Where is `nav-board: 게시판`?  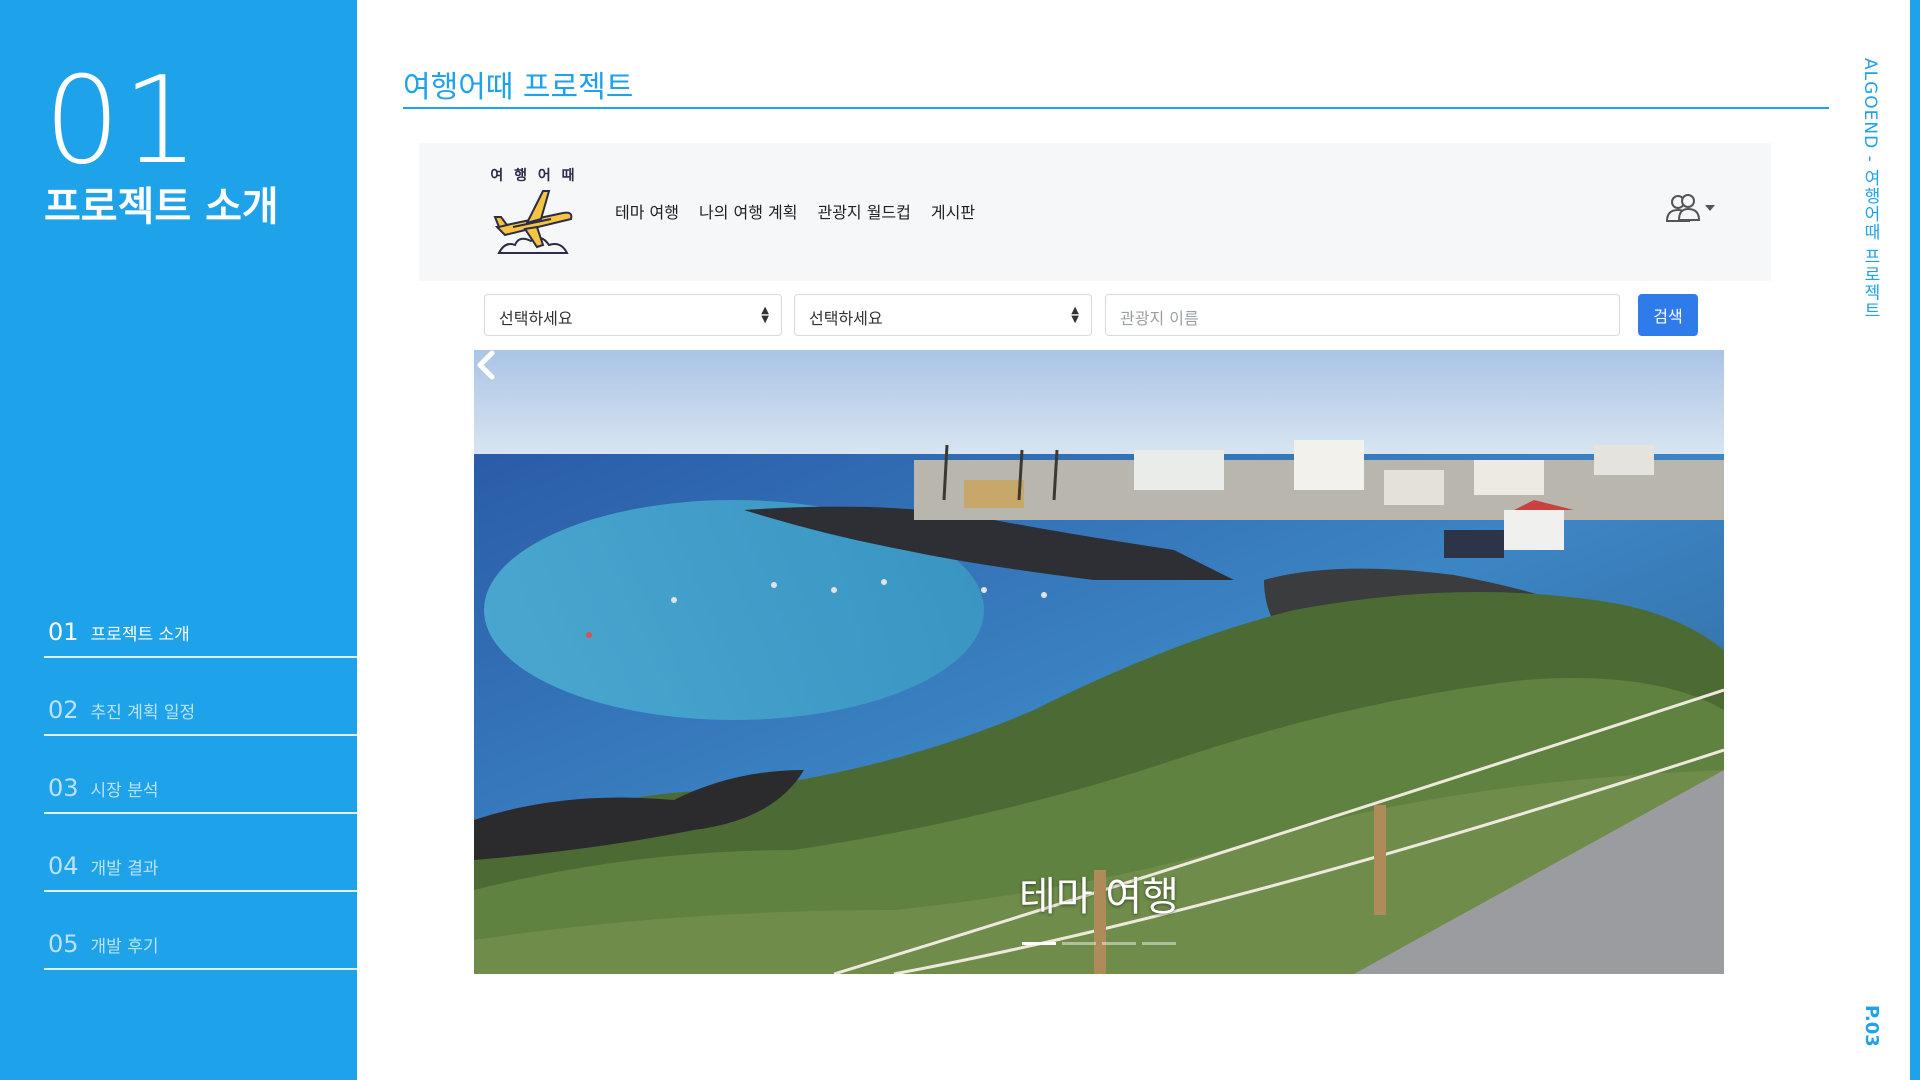
nav-board: 게시판 is located at coordinates (953, 211).